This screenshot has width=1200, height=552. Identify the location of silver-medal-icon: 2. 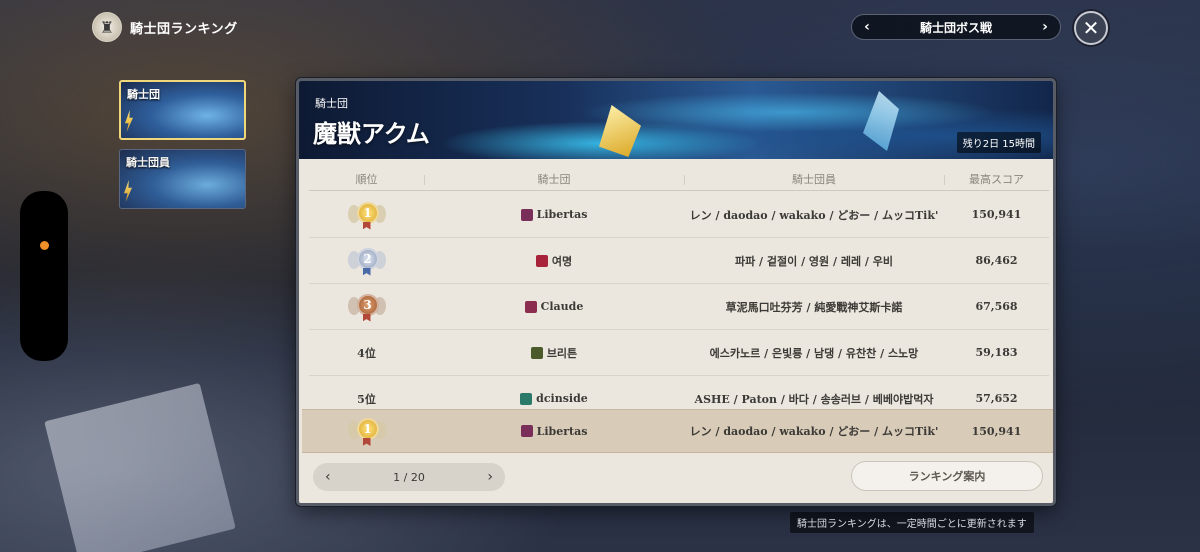
(366, 261).